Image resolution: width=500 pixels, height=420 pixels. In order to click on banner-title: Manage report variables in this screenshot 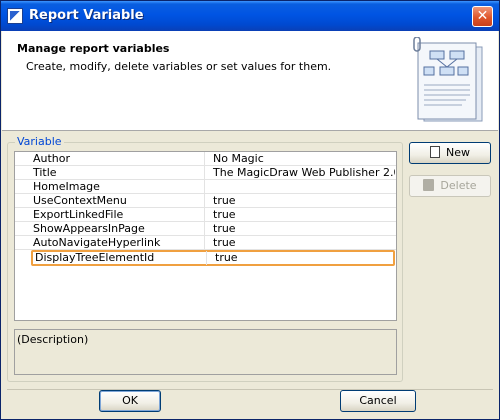, I will do `click(93, 48)`.